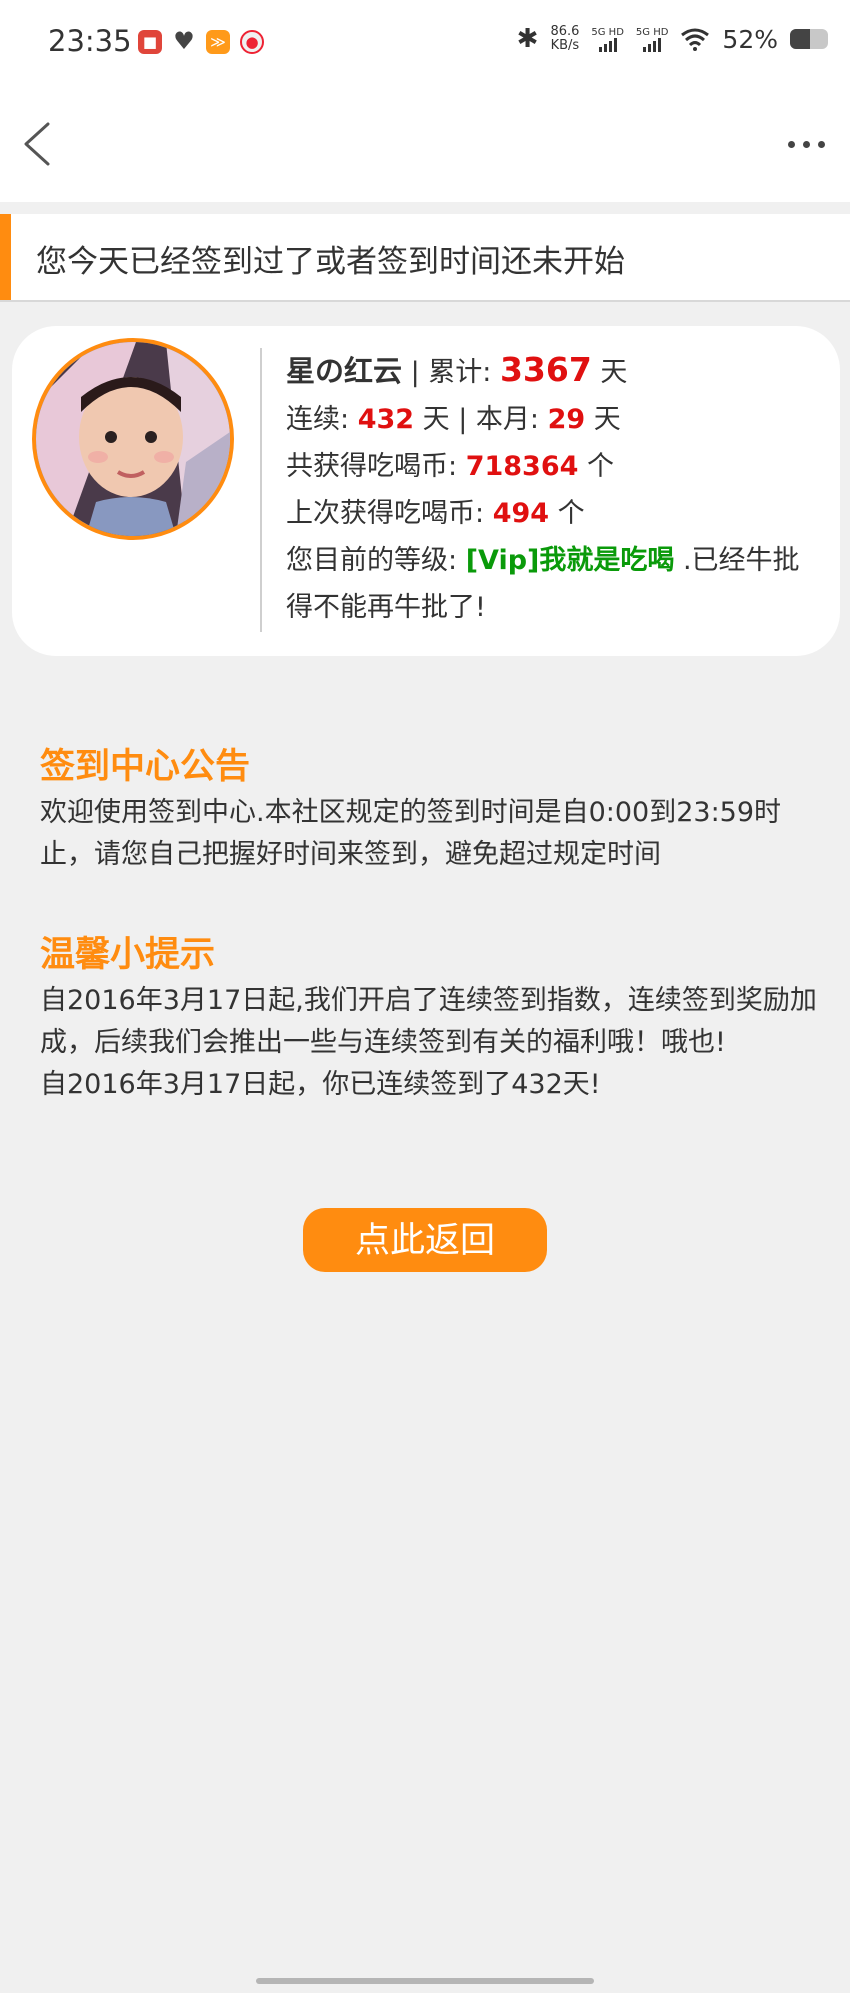 The image size is (850, 1993). I want to click on tips-title: 温馨小提示, so click(128, 955).